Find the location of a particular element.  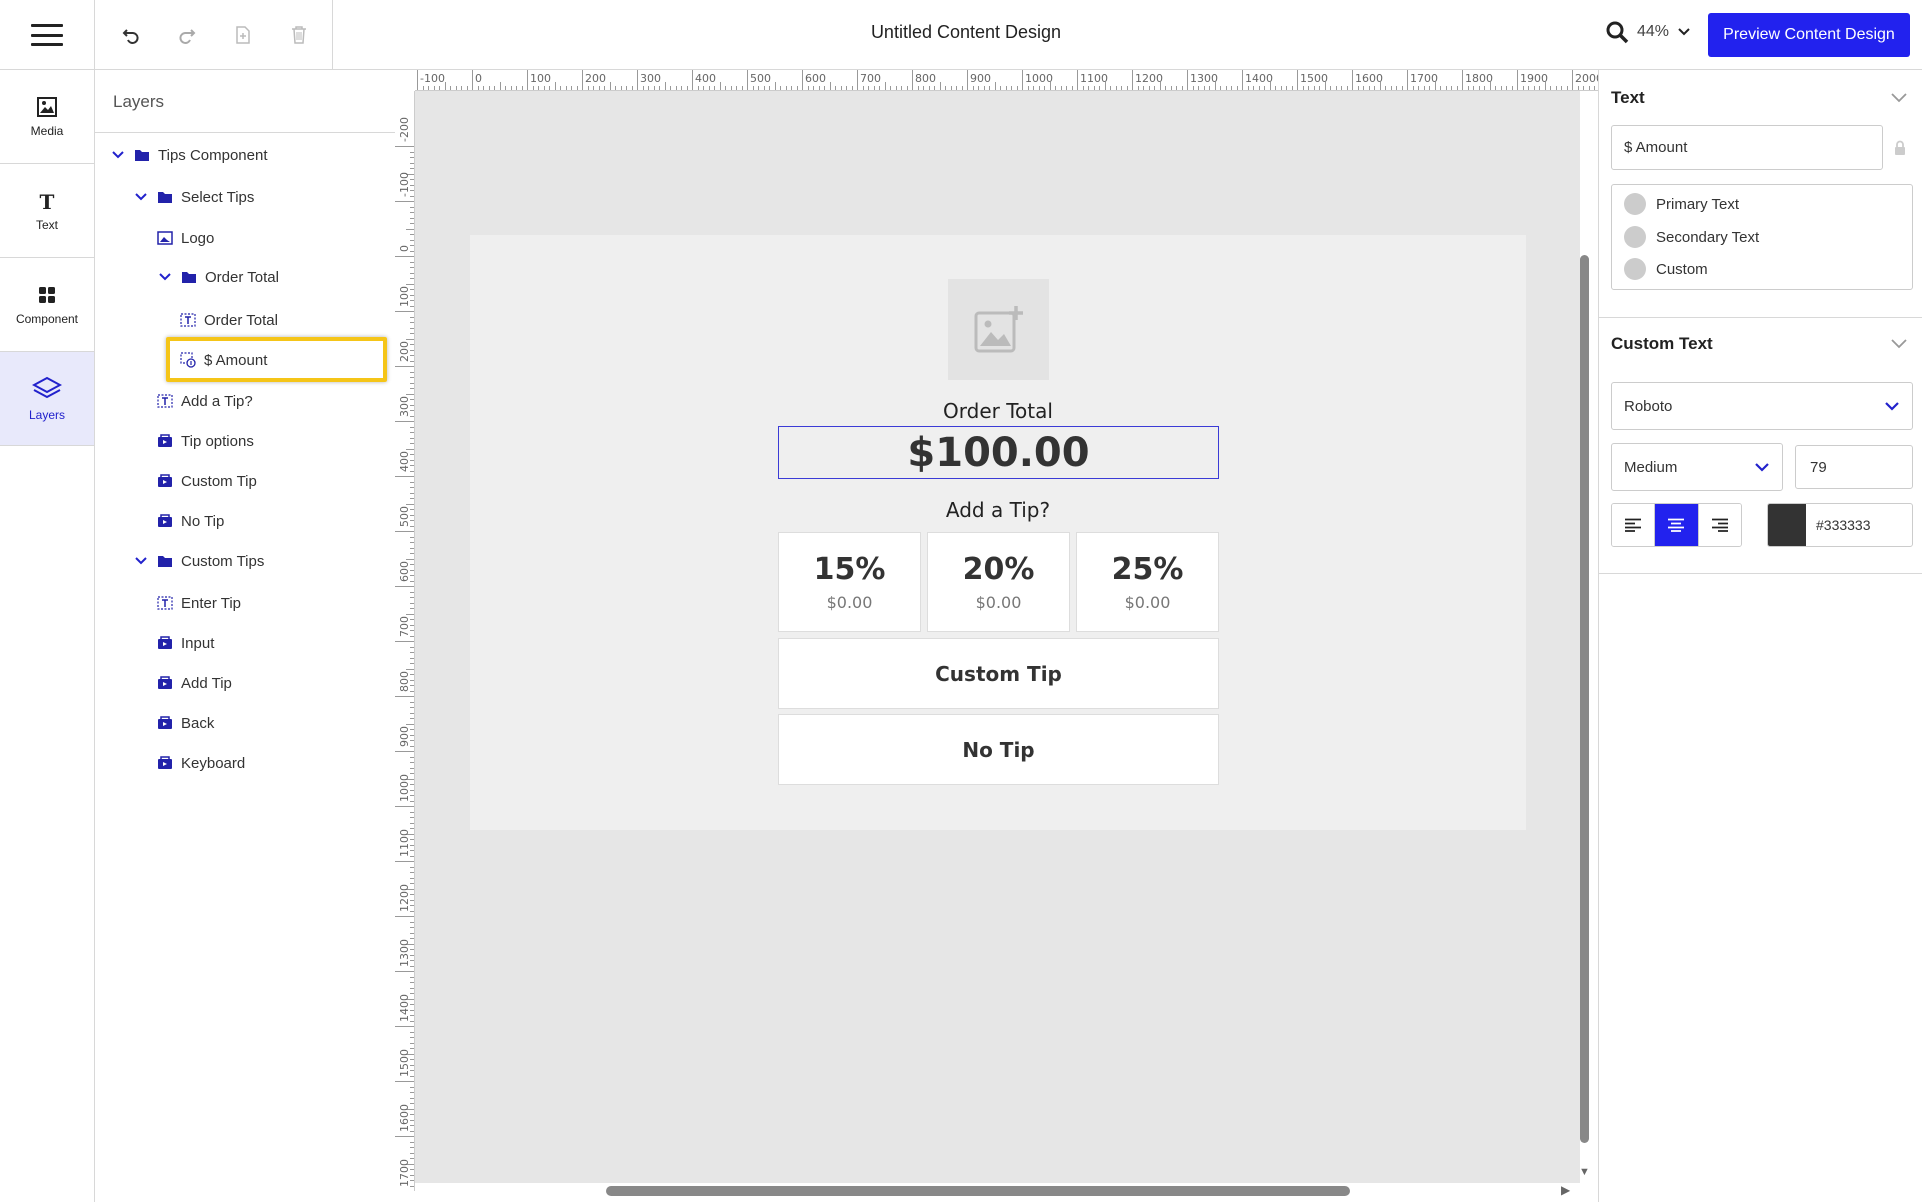

undo-button is located at coordinates (131, 35).